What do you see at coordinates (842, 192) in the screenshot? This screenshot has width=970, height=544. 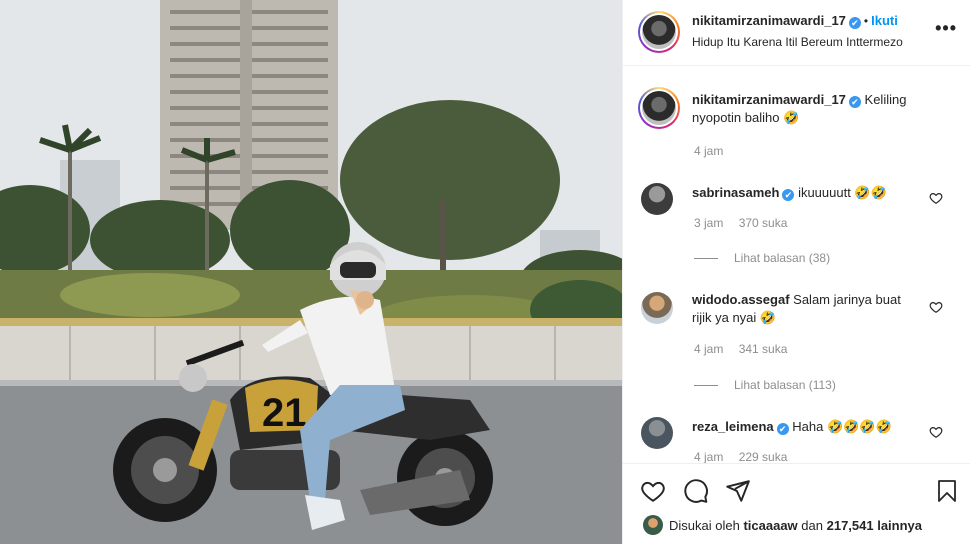 I see `comment-text: ikuuuuutt 🤣🤣` at bounding box center [842, 192].